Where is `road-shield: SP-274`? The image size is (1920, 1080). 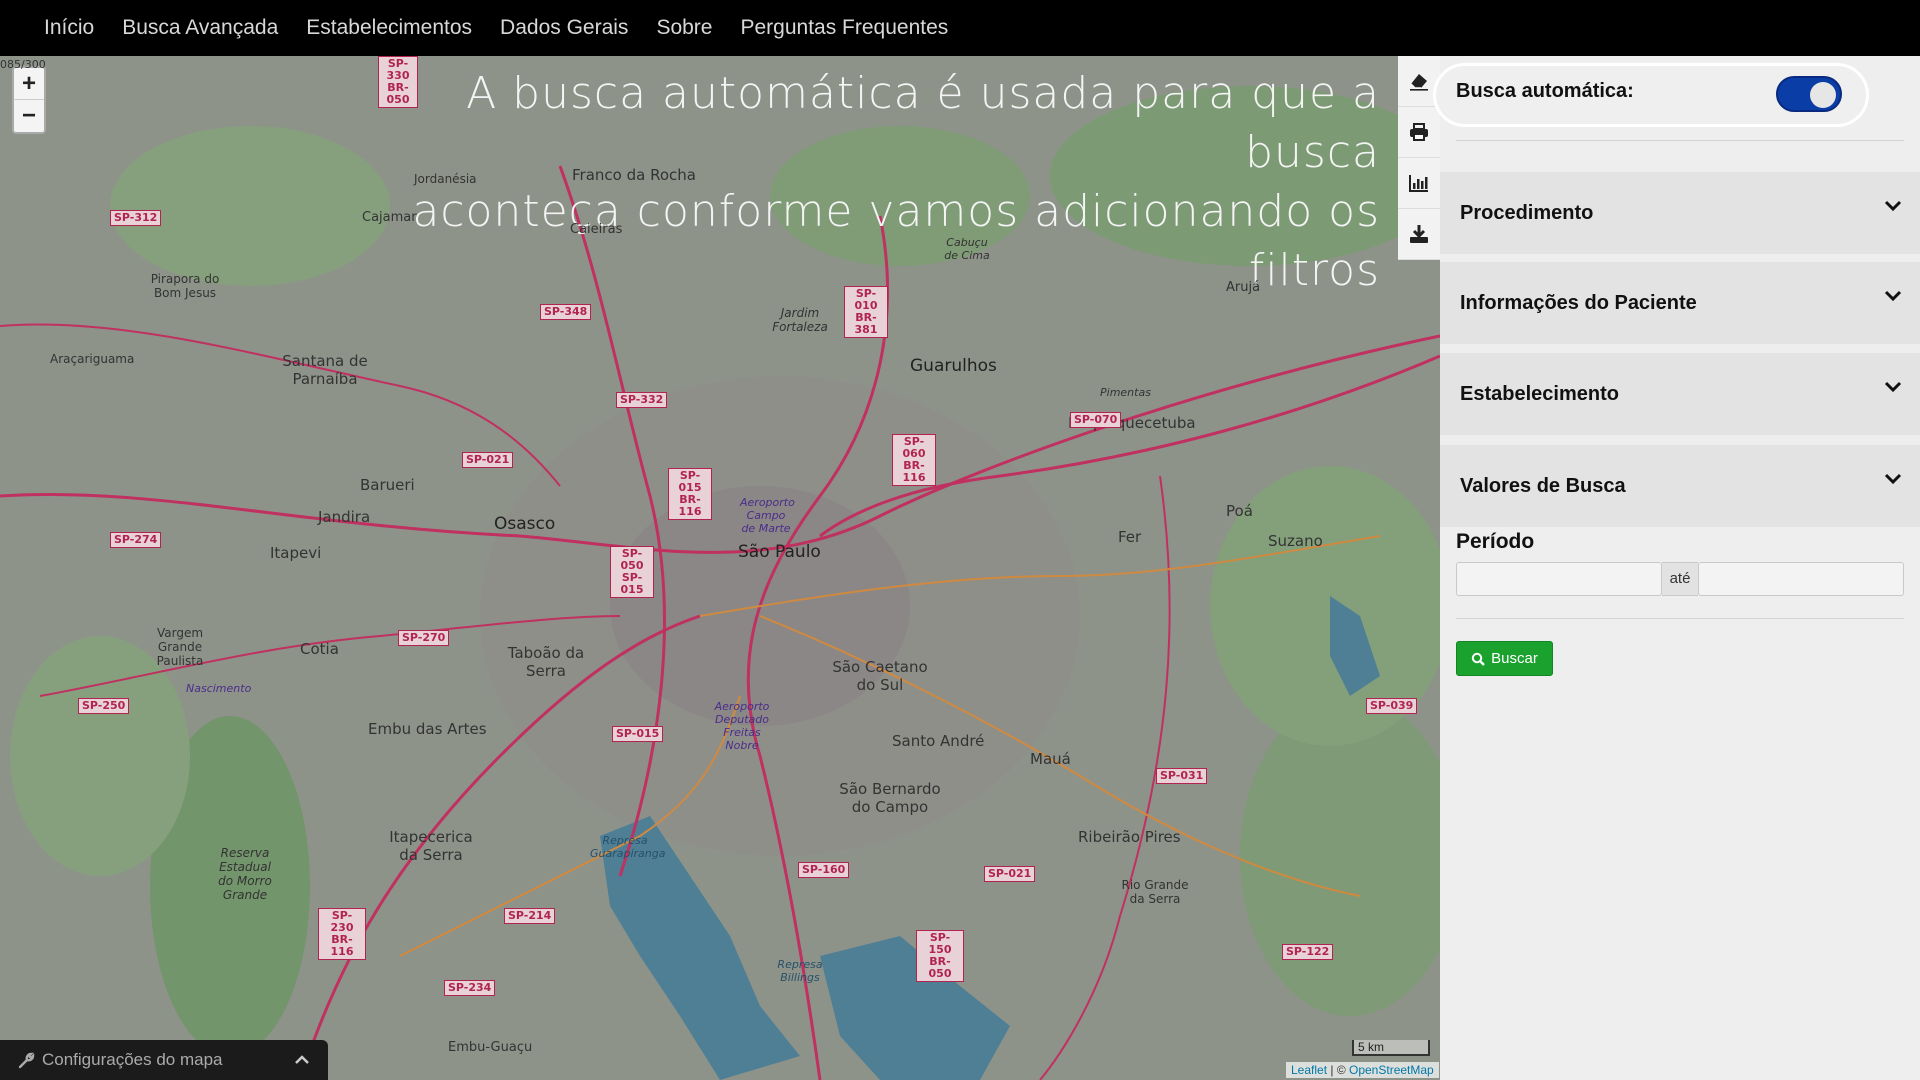
road-shield: SP-274 is located at coordinates (136, 540).